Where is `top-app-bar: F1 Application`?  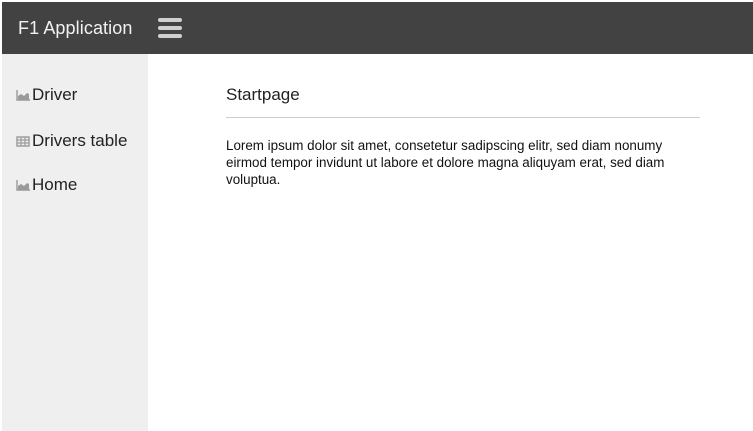 top-app-bar: F1 Application is located at coordinates (377, 28).